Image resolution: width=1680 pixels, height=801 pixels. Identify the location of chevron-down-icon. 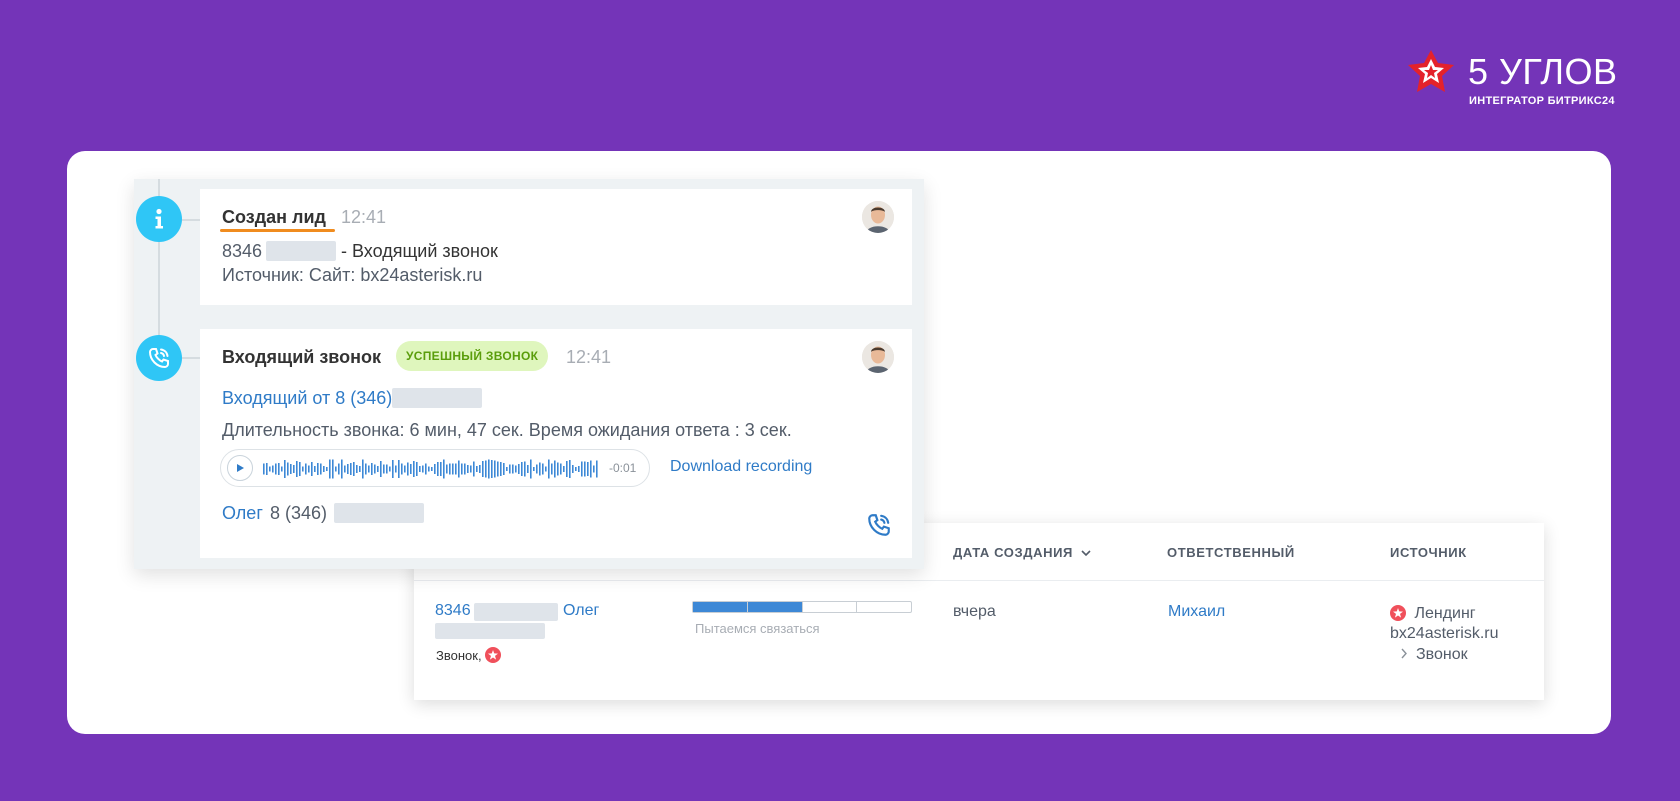
(1086, 553).